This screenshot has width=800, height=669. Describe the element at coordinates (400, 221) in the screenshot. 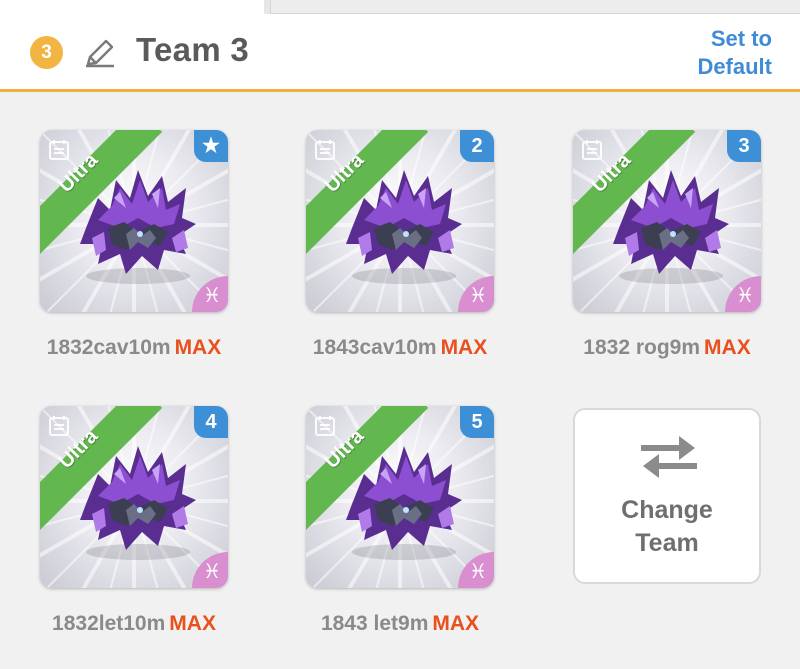

I see `monster-card: Ultra 2 ♓` at that location.